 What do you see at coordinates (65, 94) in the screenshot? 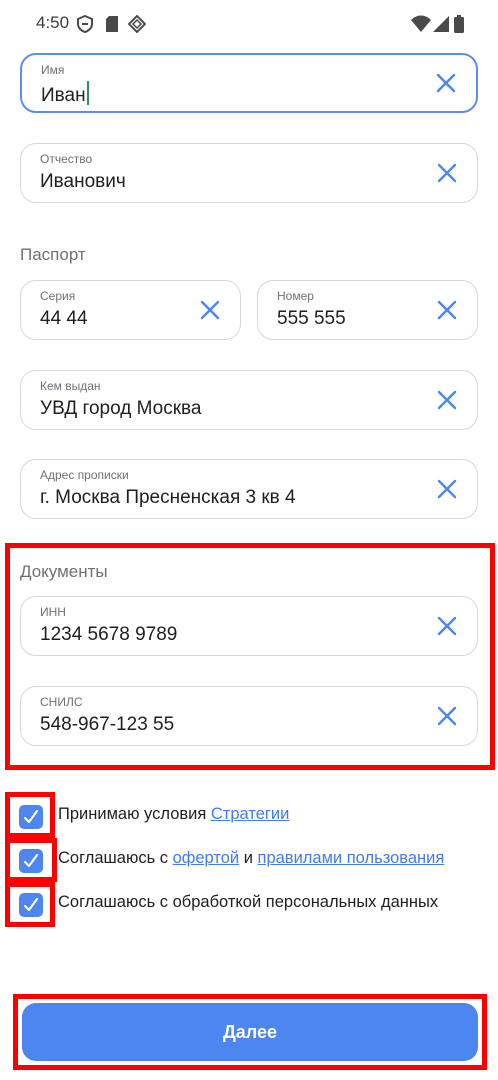
I see `first-name-value: Иван` at bounding box center [65, 94].